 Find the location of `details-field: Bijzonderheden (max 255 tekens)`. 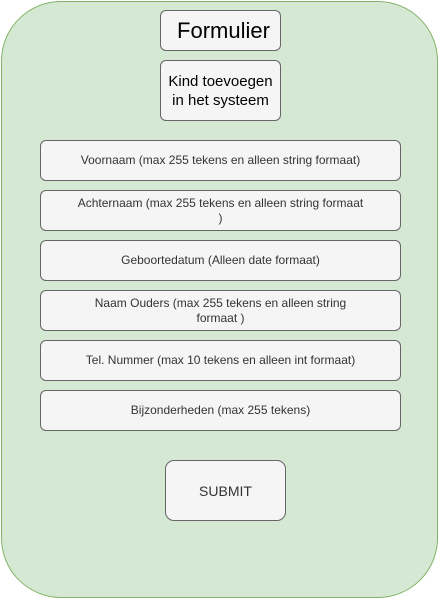

details-field: Bijzonderheden (max 255 tekens) is located at coordinates (220, 410).